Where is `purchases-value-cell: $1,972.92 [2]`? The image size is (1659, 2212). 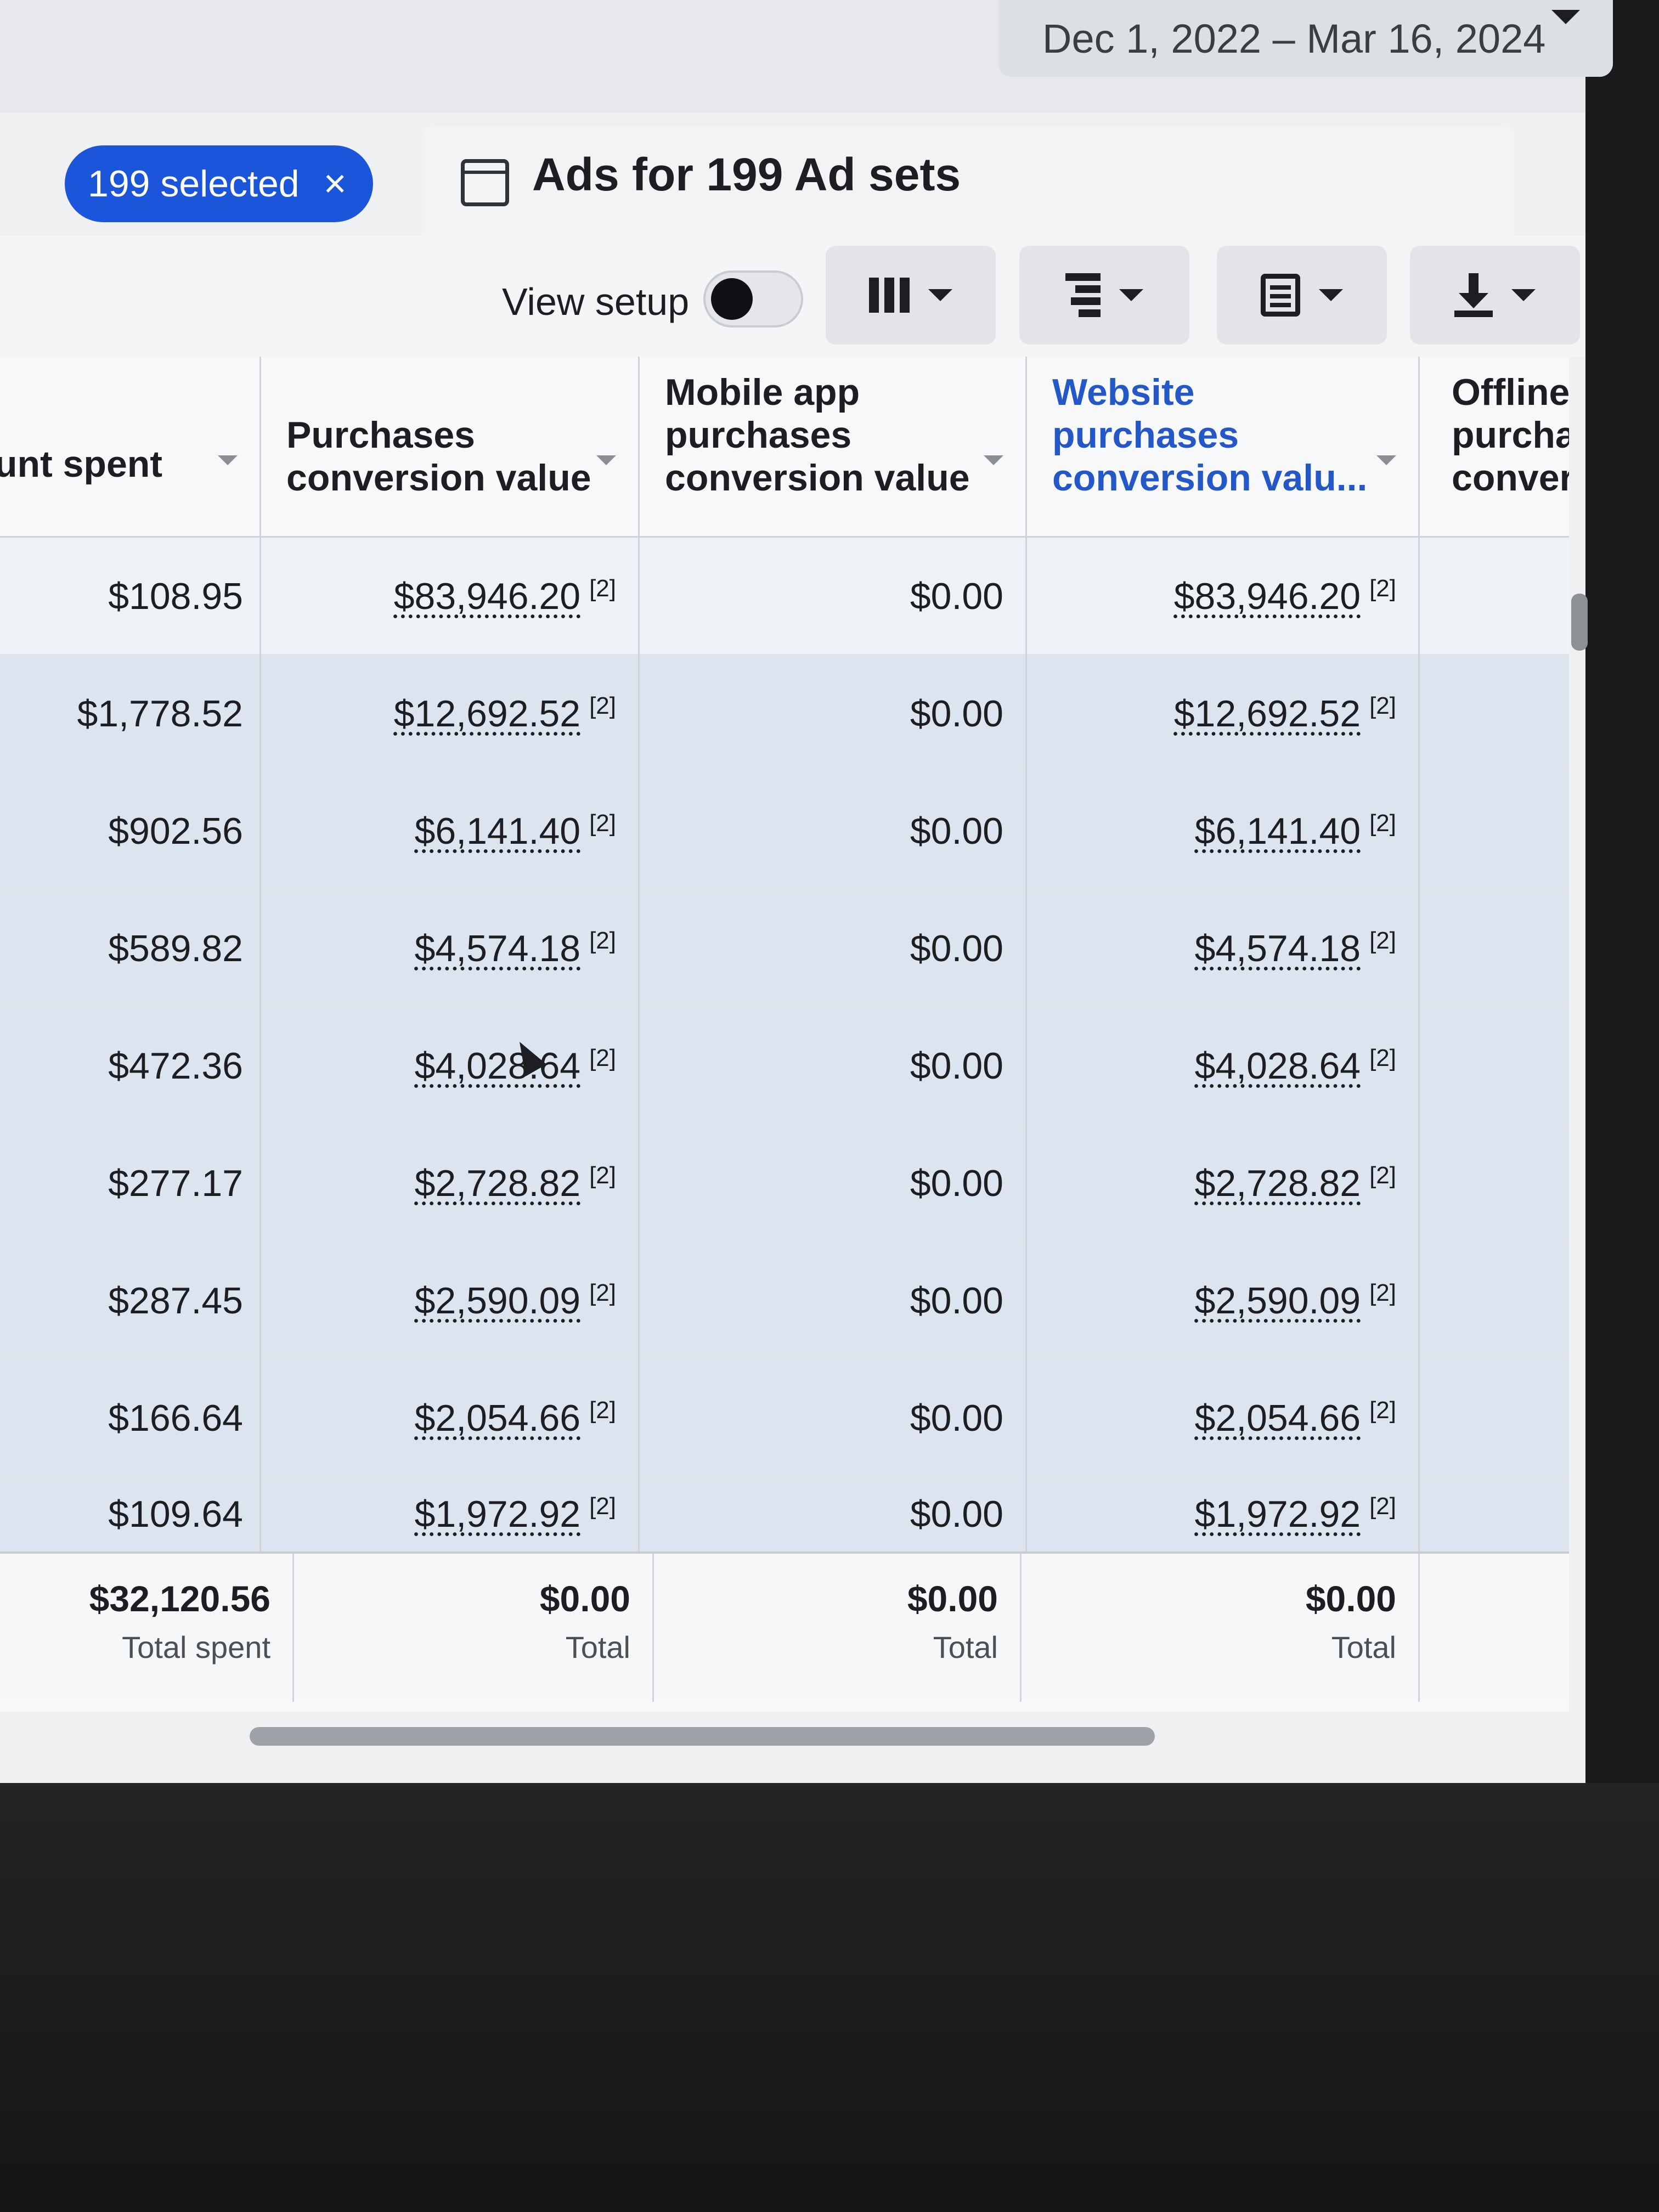
purchases-value-cell: $1,972.92 [2] is located at coordinates (450, 1514).